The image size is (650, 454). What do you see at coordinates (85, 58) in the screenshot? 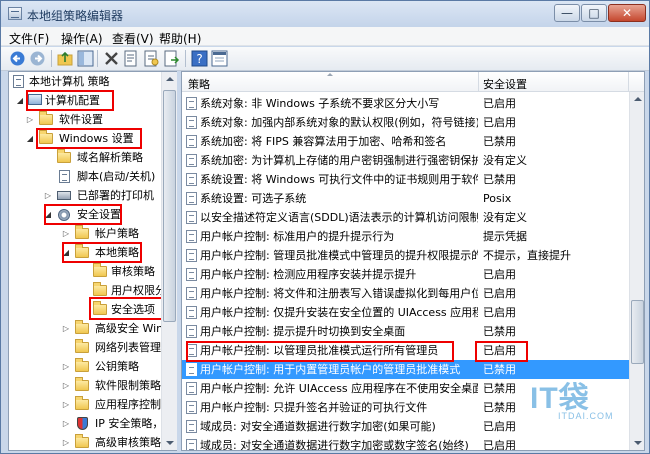
I see `show-hide-tree-icon` at bounding box center [85, 58].